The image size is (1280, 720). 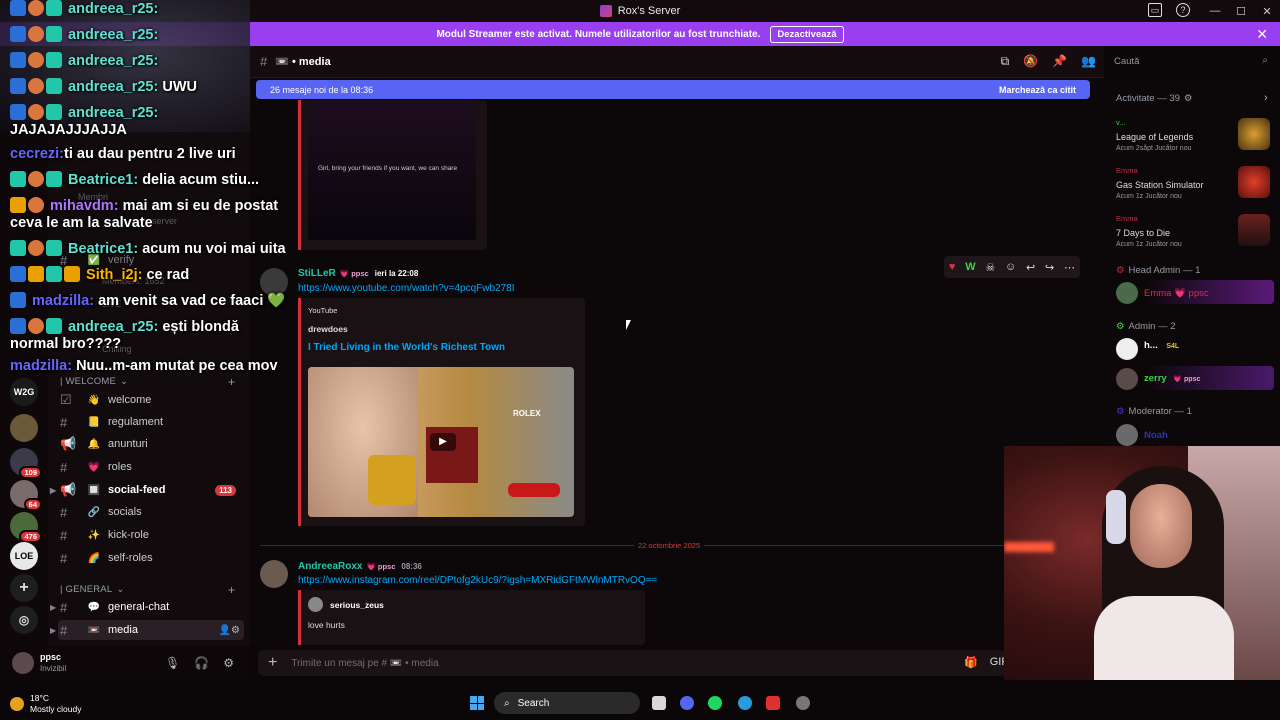 I want to click on server-4: 64, so click(x=26, y=495).